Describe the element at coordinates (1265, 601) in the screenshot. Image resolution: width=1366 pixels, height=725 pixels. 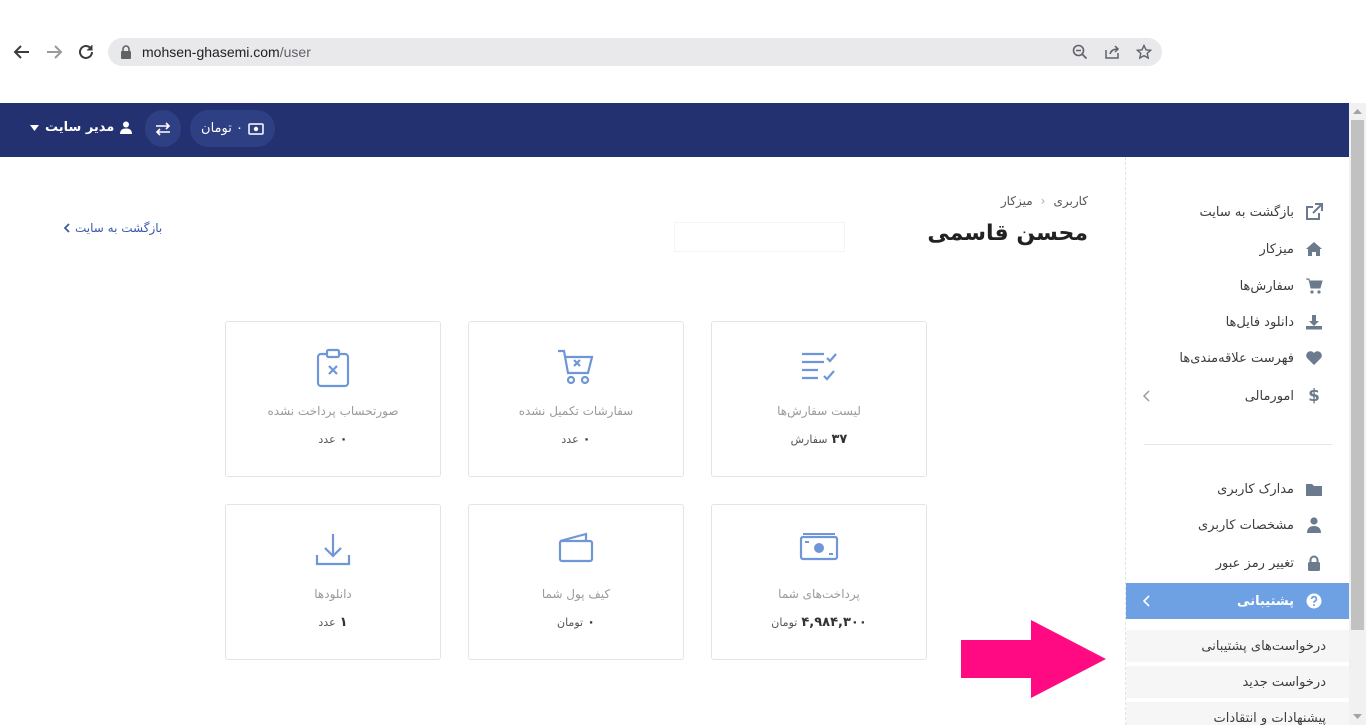
I see `sidebar-item-label: پشتیبانی` at that location.